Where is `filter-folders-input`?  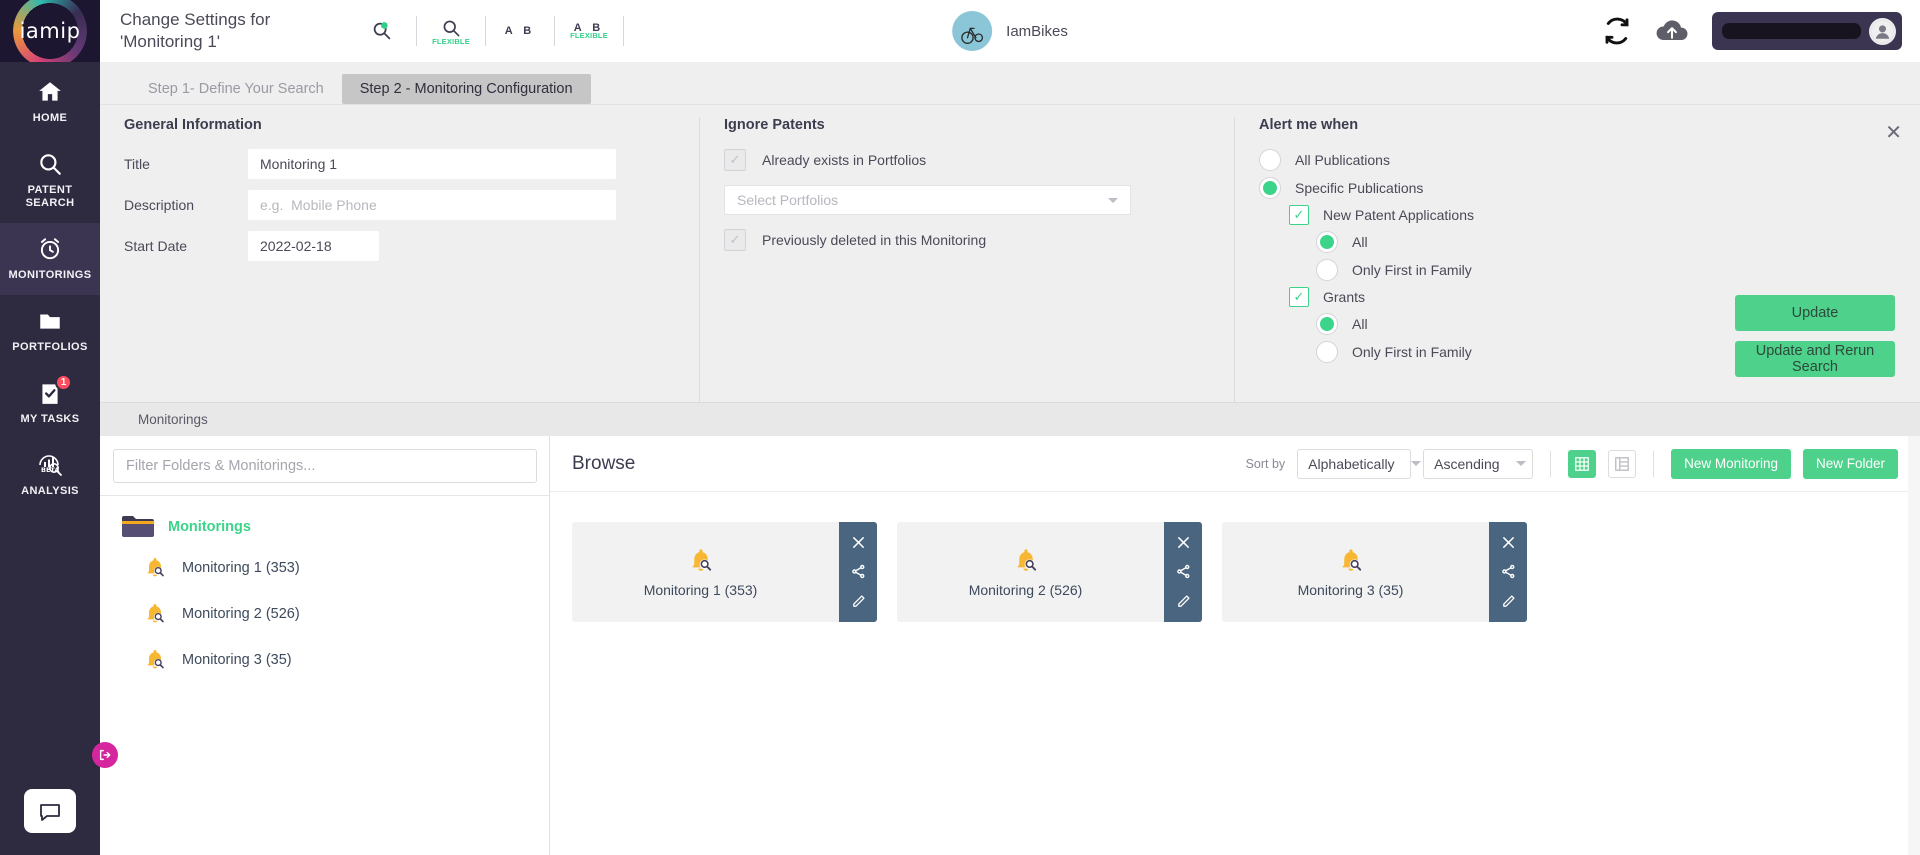
filter-folders-input is located at coordinates (325, 466).